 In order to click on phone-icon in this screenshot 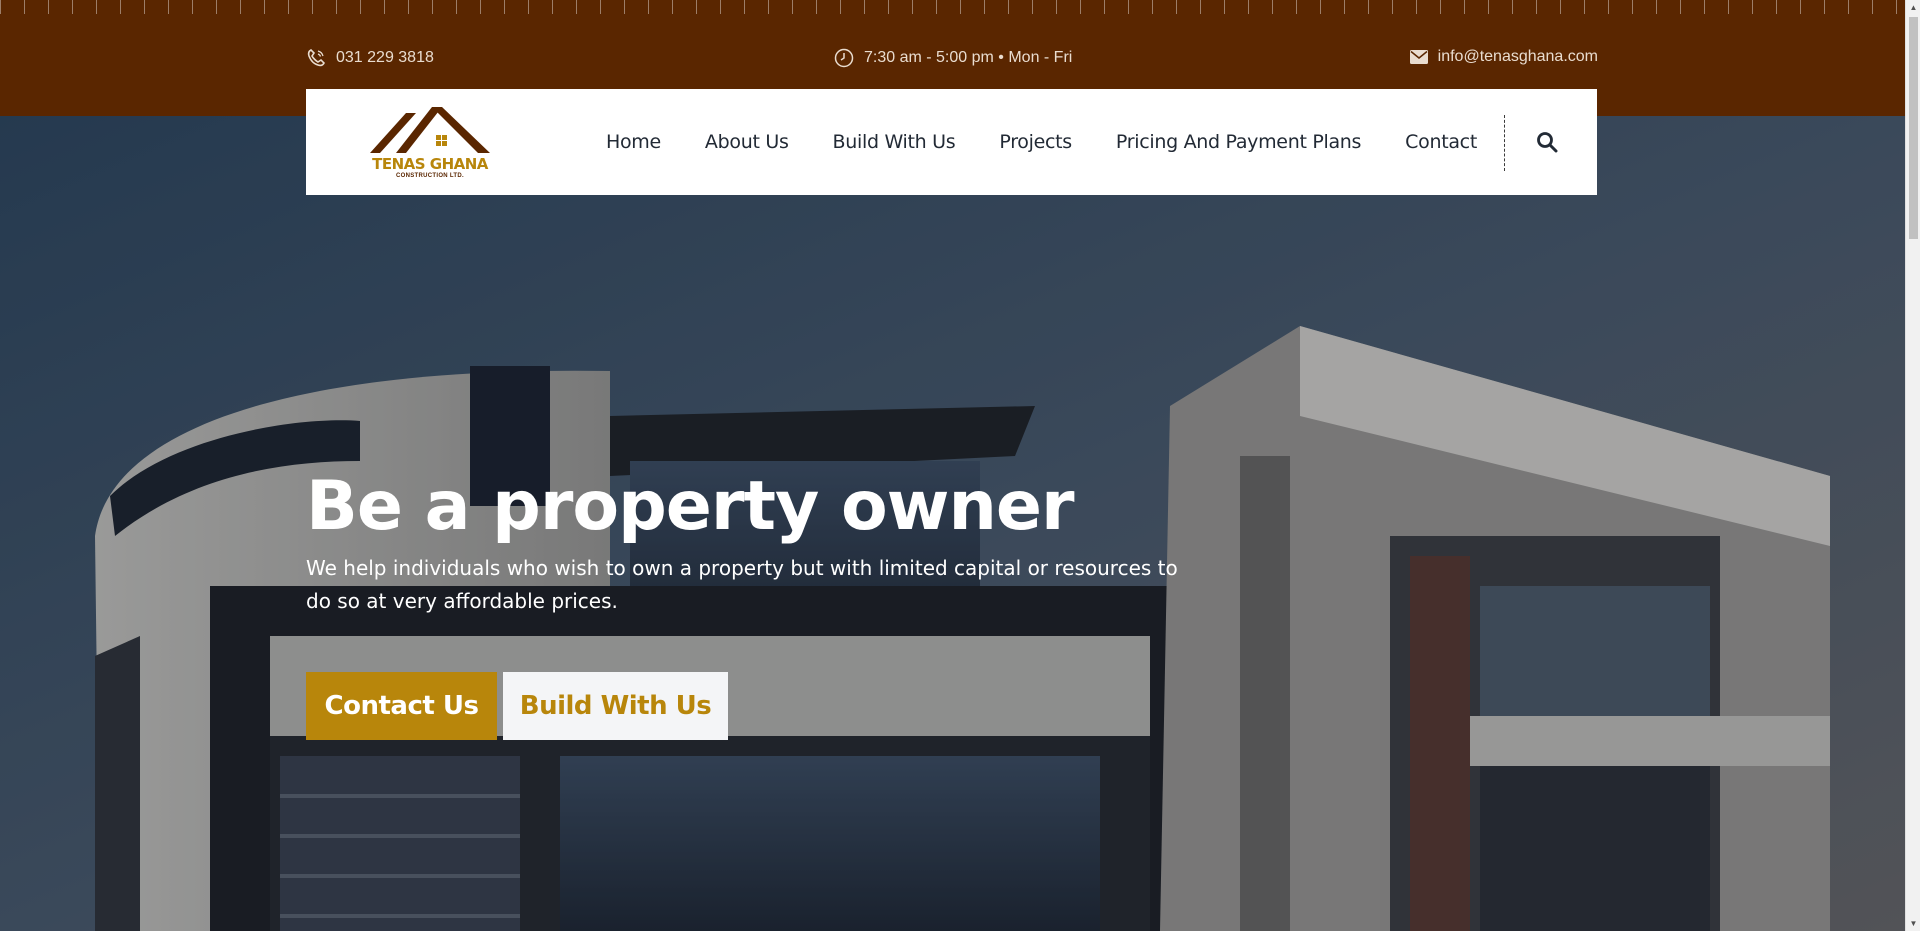, I will do `click(316, 58)`.